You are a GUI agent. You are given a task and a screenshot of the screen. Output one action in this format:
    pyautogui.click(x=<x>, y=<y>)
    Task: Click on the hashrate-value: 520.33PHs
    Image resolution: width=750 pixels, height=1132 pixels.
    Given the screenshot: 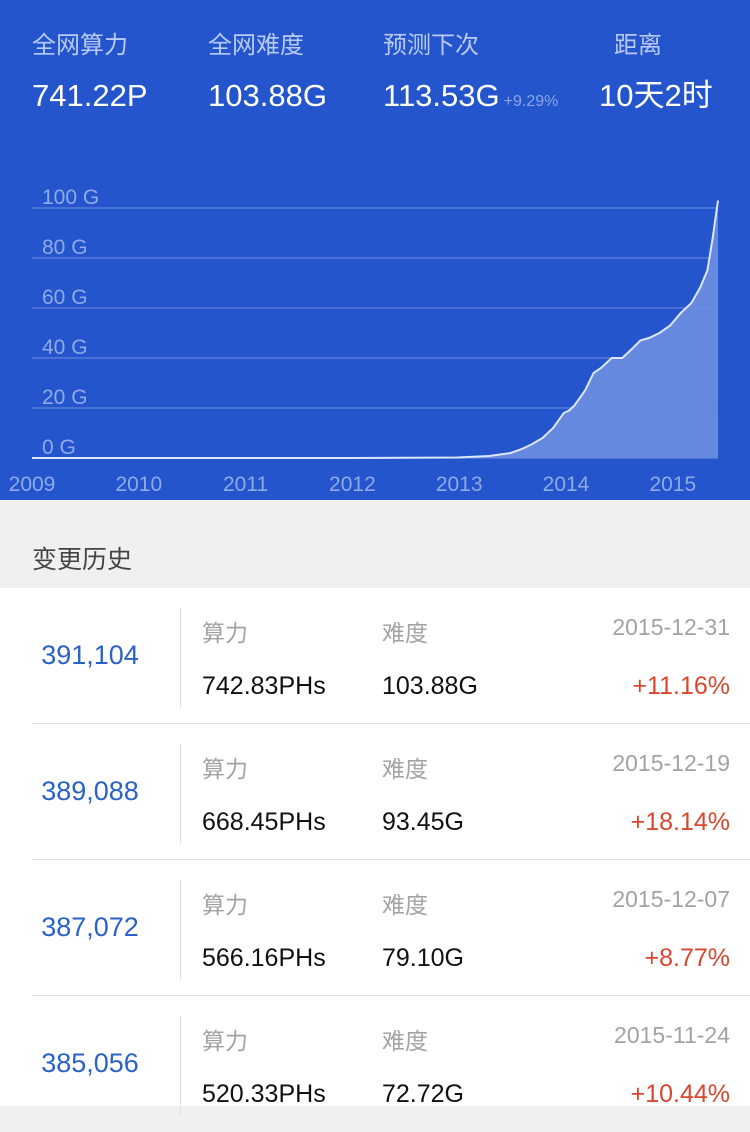 What is the action you would take?
    pyautogui.click(x=264, y=1094)
    